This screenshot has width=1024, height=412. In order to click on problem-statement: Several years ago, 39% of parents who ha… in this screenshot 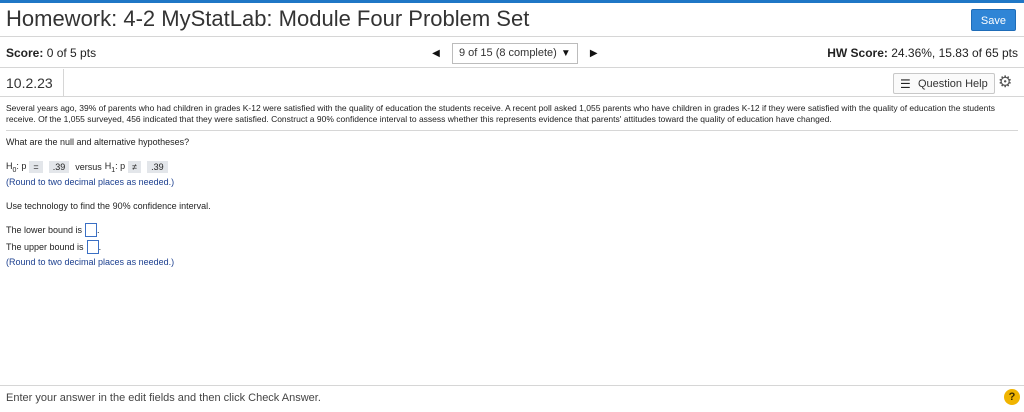, I will do `click(512, 117)`.